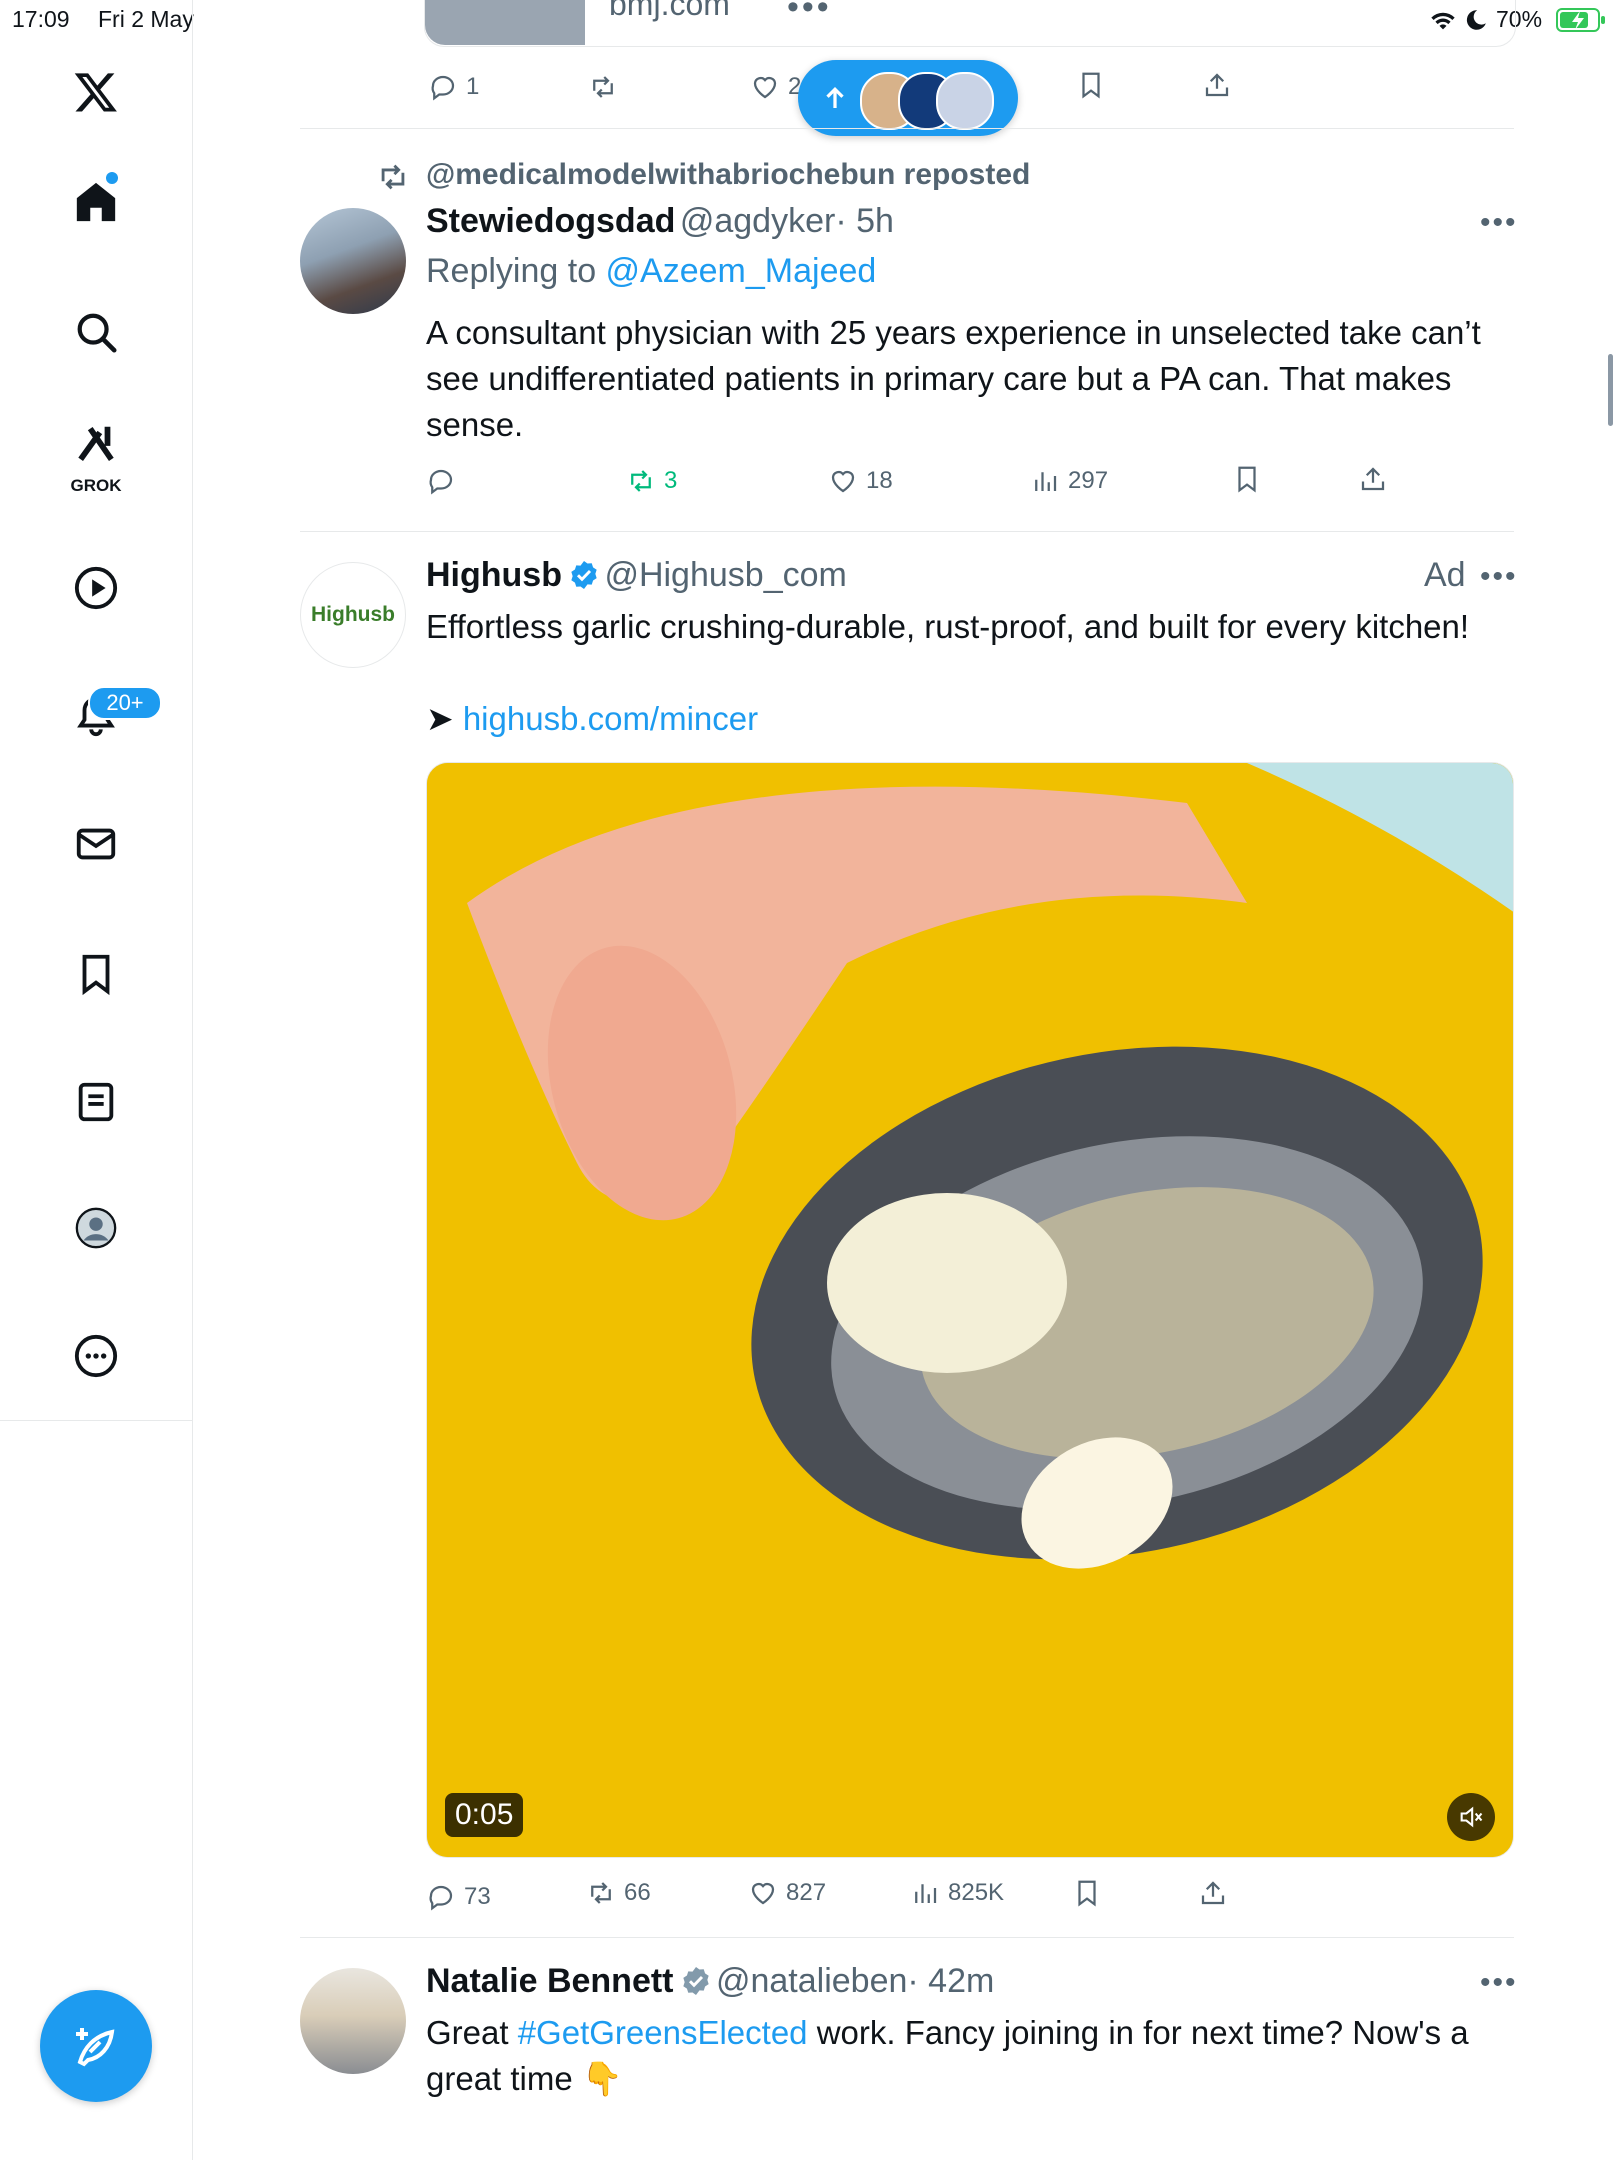 This screenshot has height=2160, width=1620. I want to click on views-button: 297, so click(1069, 481).